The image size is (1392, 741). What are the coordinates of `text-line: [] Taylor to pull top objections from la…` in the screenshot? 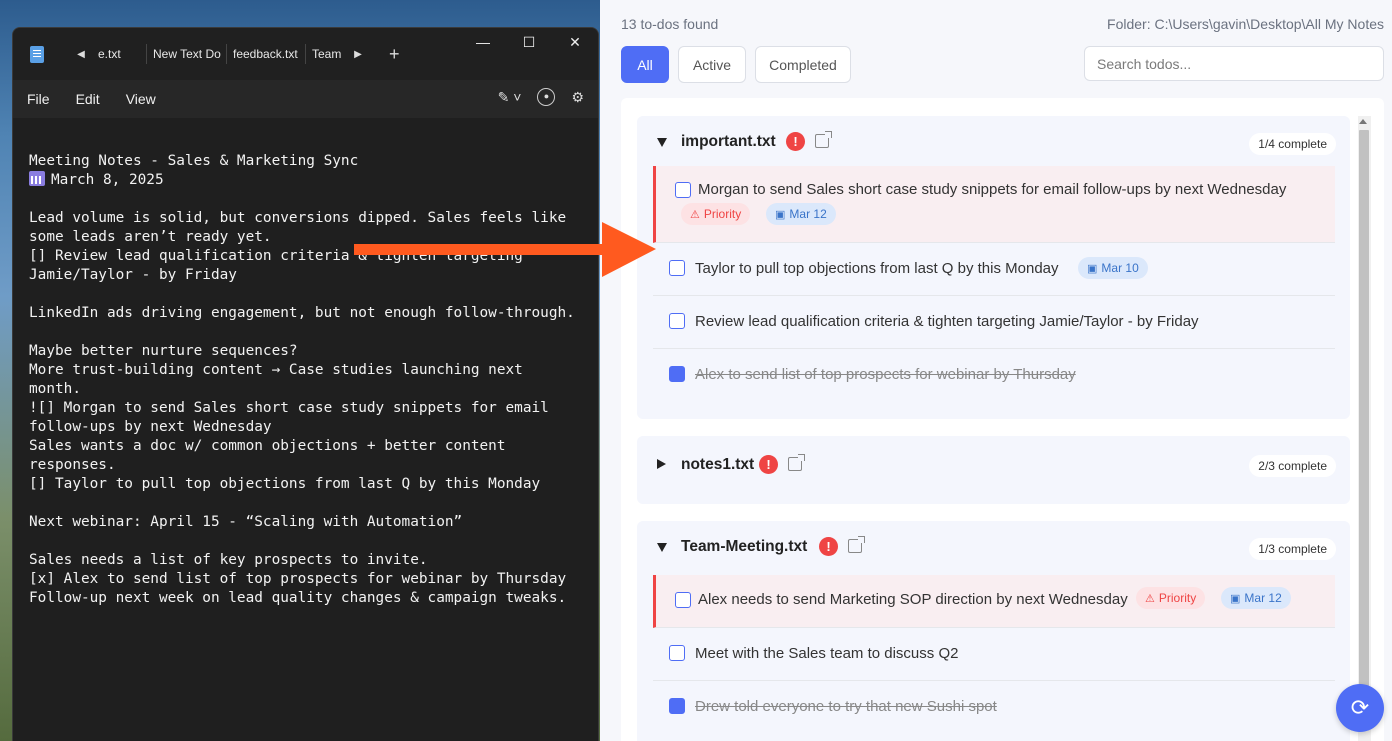 It's located at (285, 484).